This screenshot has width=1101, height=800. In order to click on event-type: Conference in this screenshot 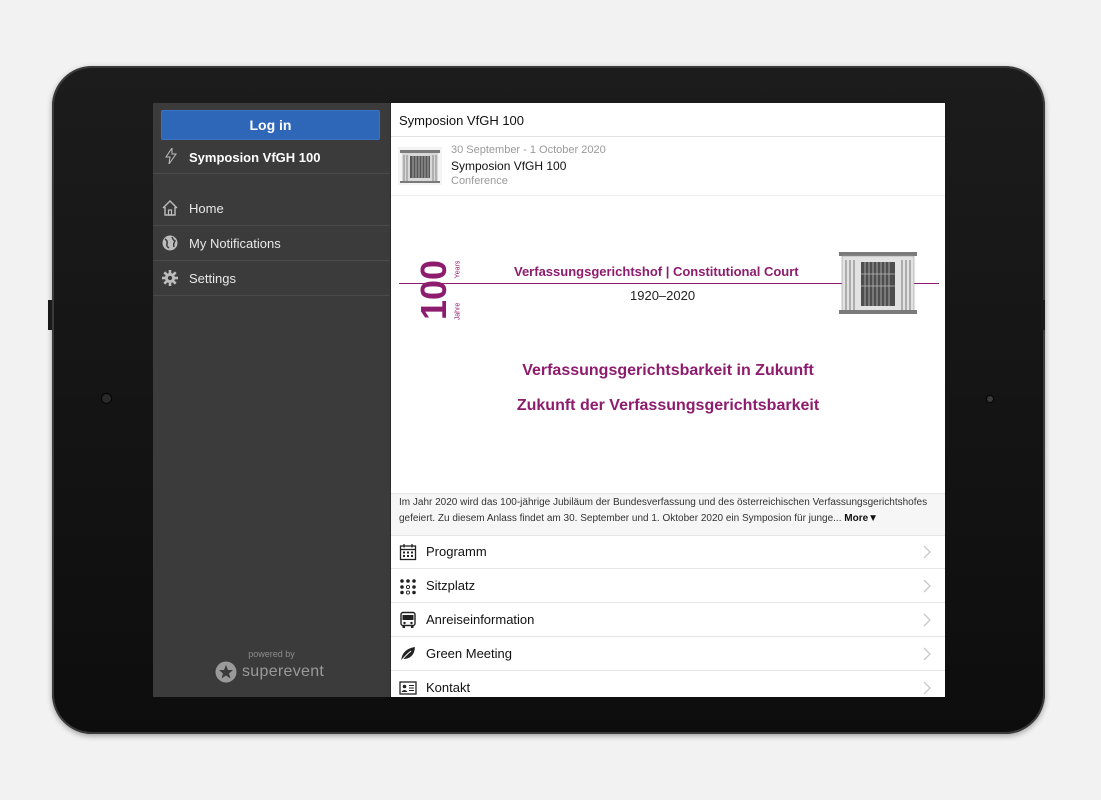, I will do `click(479, 181)`.